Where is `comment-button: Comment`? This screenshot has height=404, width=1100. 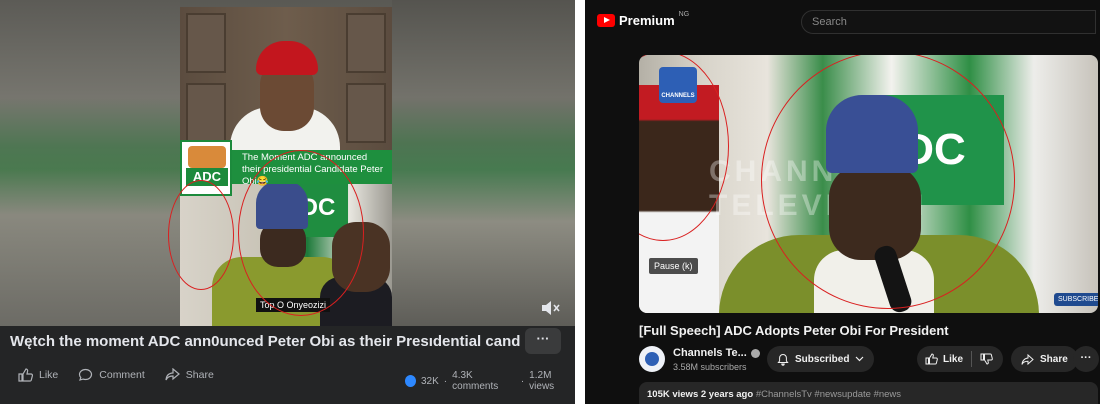 comment-button: Comment is located at coordinates (111, 375).